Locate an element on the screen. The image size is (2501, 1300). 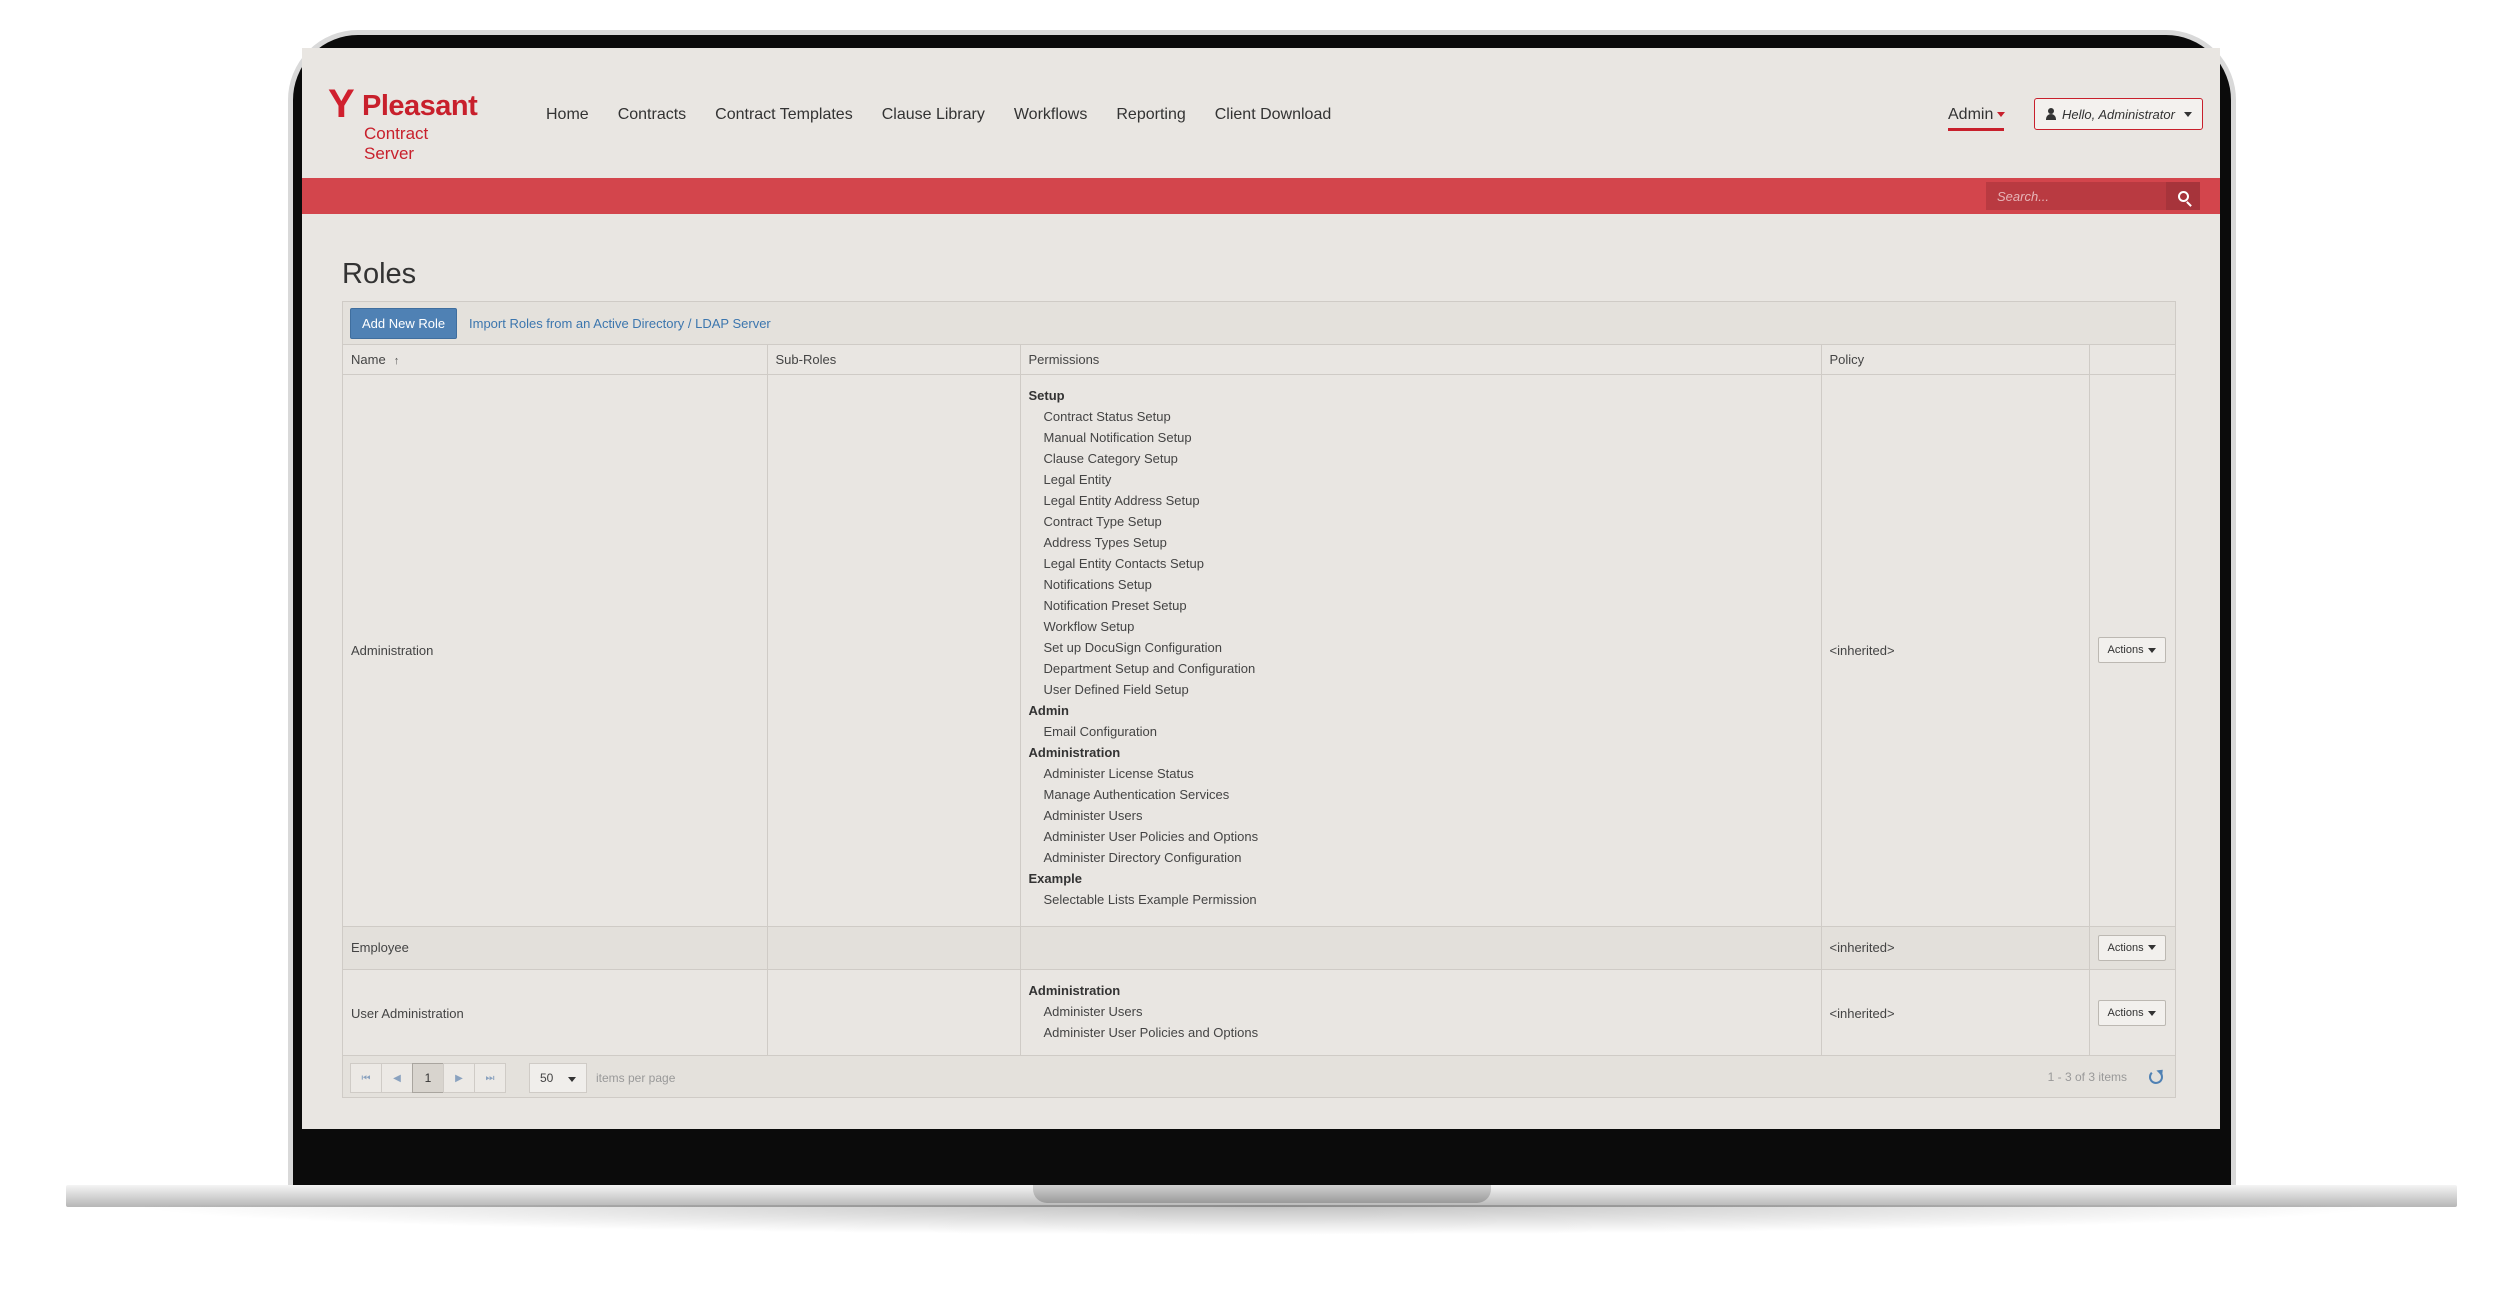
laptop-shadow is located at coordinates (1260, 1220).